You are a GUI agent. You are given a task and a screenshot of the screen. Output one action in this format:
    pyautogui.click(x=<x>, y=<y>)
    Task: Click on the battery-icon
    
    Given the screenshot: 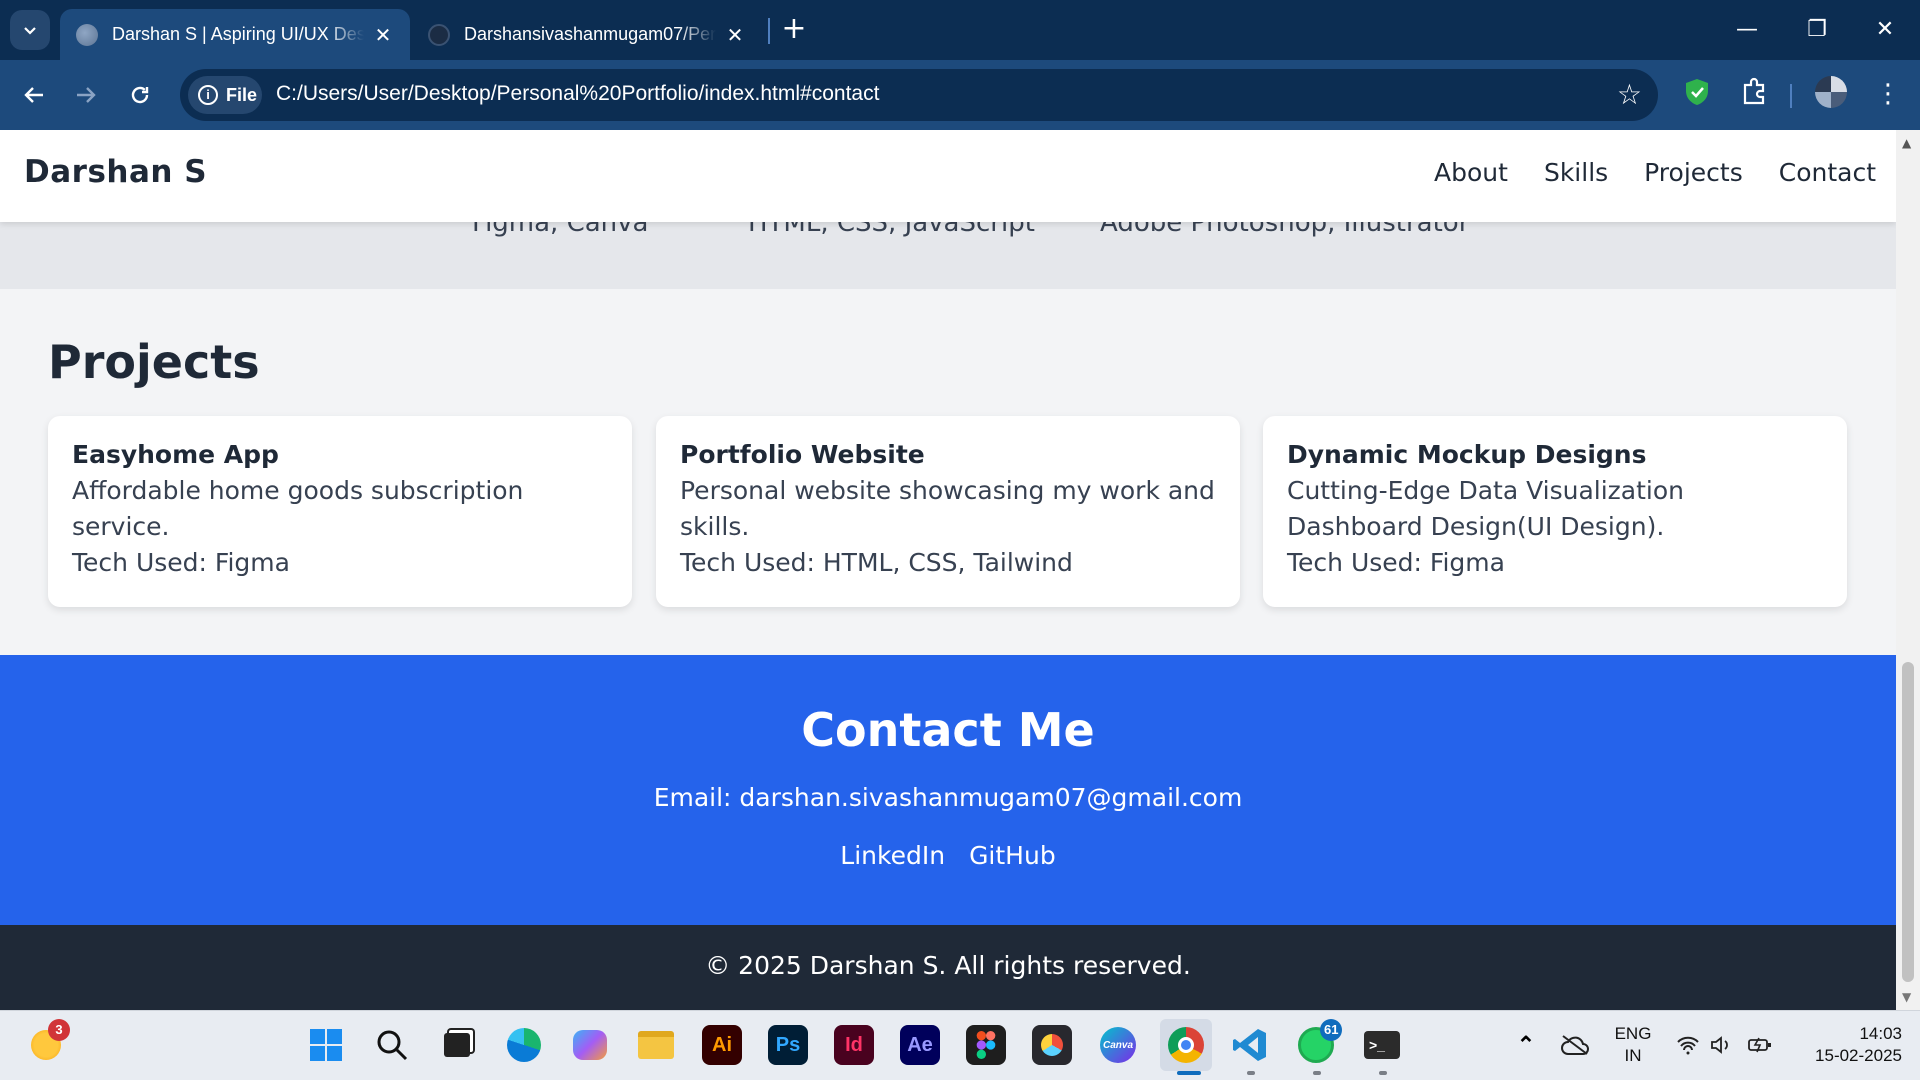 What is the action you would take?
    pyautogui.click(x=1760, y=1045)
    